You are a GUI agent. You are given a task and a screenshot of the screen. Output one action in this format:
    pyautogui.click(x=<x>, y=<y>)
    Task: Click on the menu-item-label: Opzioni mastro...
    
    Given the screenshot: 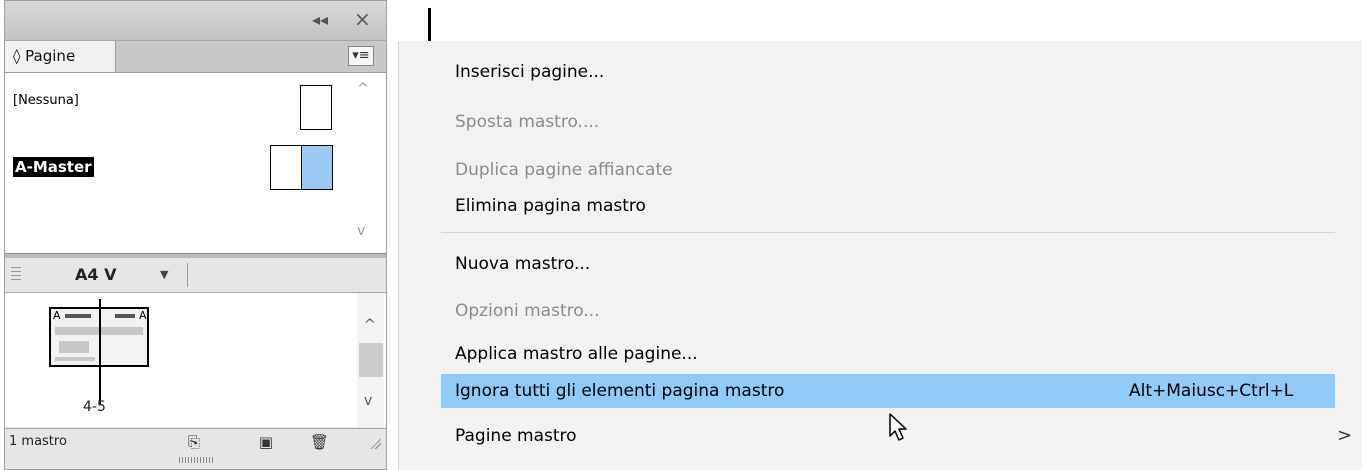 What is the action you would take?
    pyautogui.click(x=527, y=311)
    